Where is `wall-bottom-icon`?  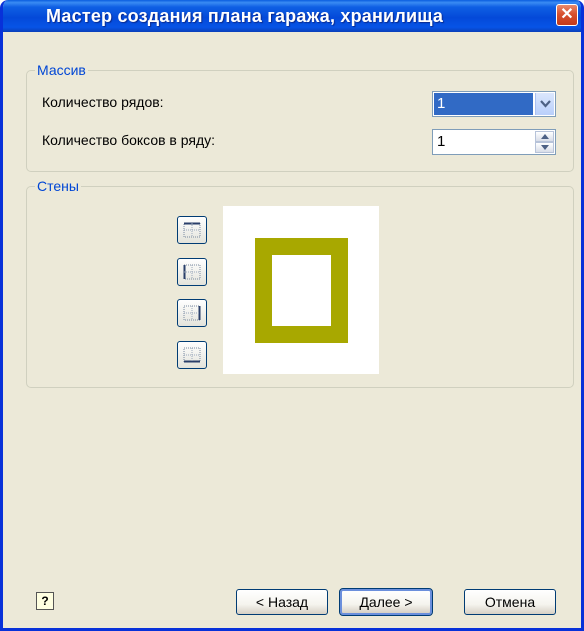
wall-bottom-icon is located at coordinates (192, 355).